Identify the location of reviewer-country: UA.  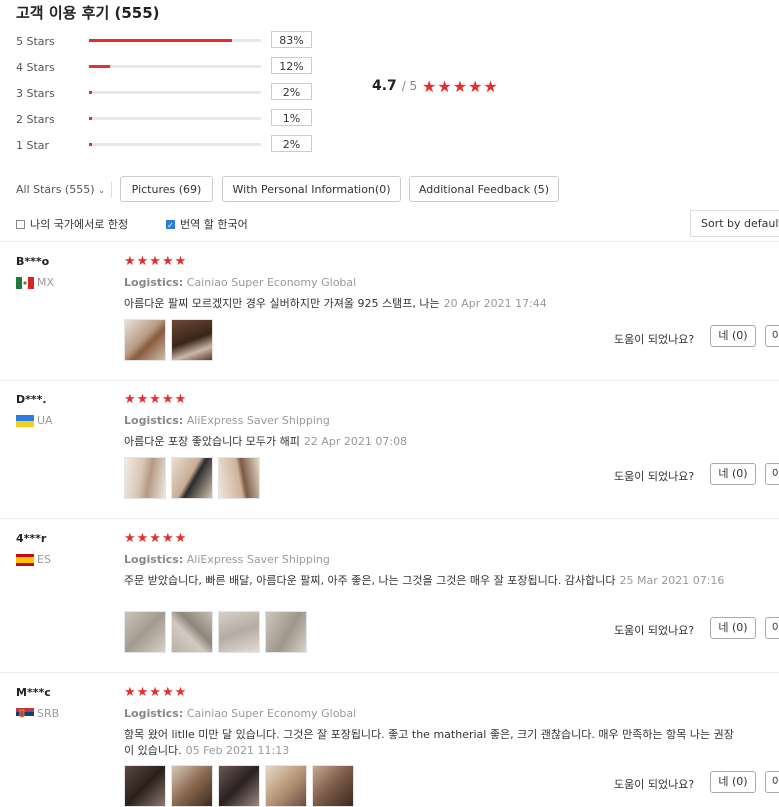
(45, 420).